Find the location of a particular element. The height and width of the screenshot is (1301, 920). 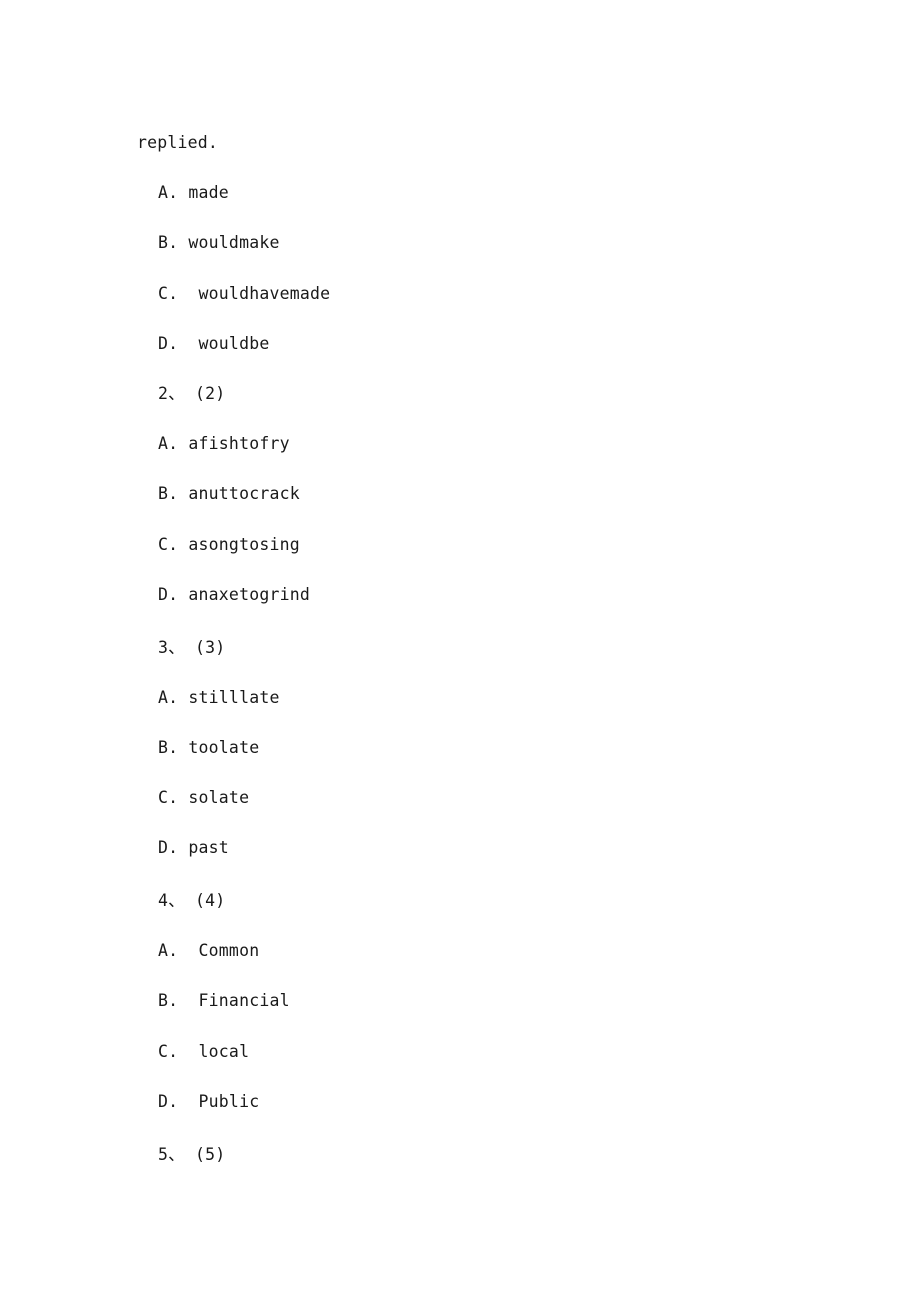

option-row-3a: A. stilllate is located at coordinates (497, 698).